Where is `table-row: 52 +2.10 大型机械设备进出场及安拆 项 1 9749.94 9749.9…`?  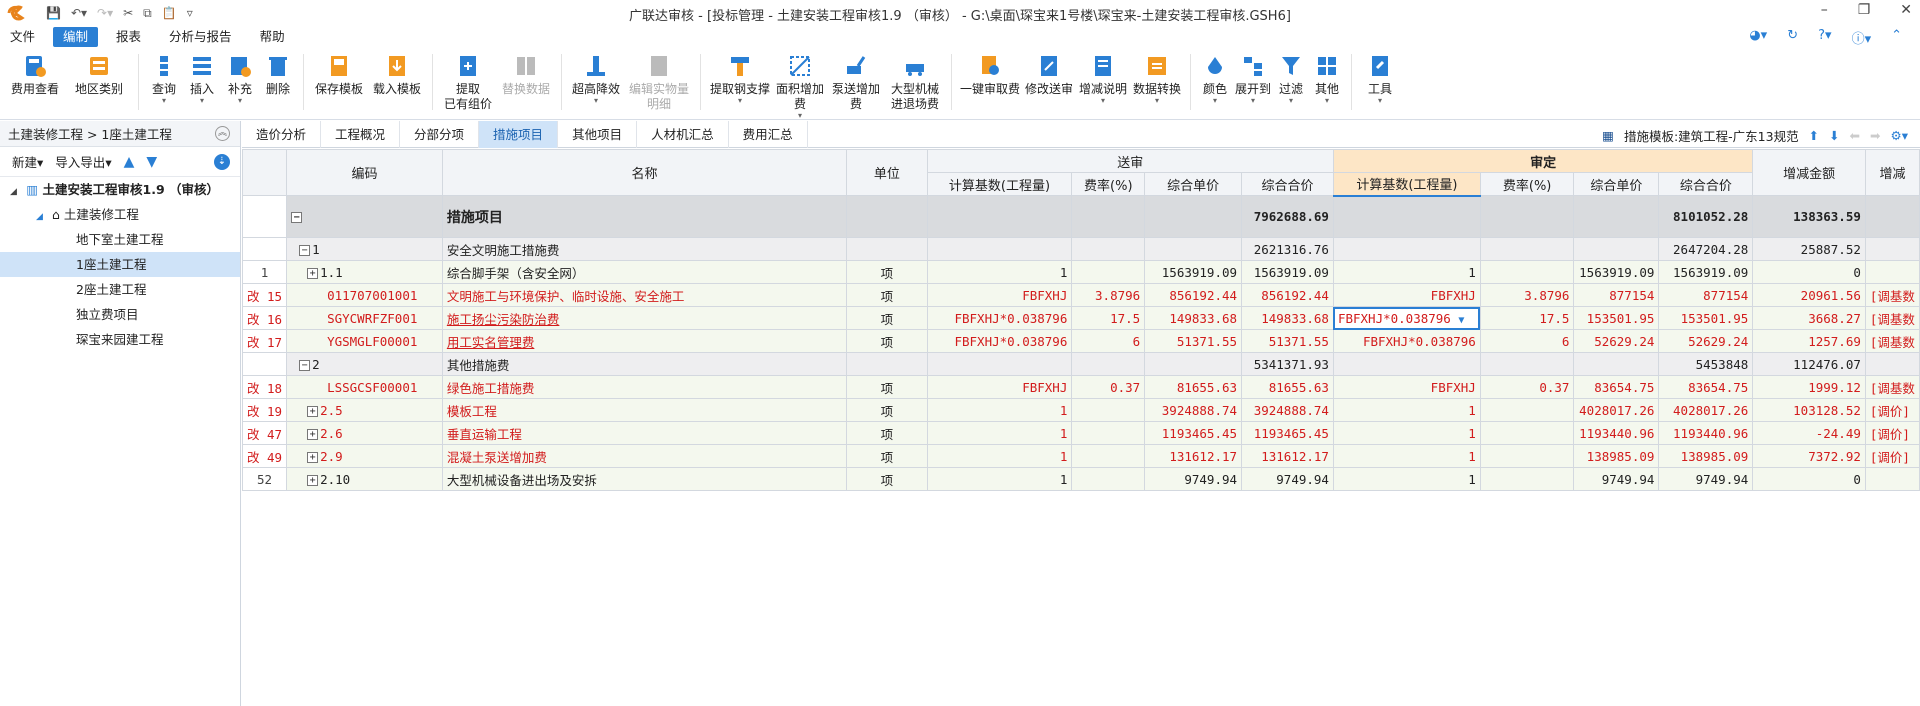
table-row: 52 +2.10 大型机械设备进出场及安拆 项 1 9749.94 9749.9… is located at coordinates (1080, 479).